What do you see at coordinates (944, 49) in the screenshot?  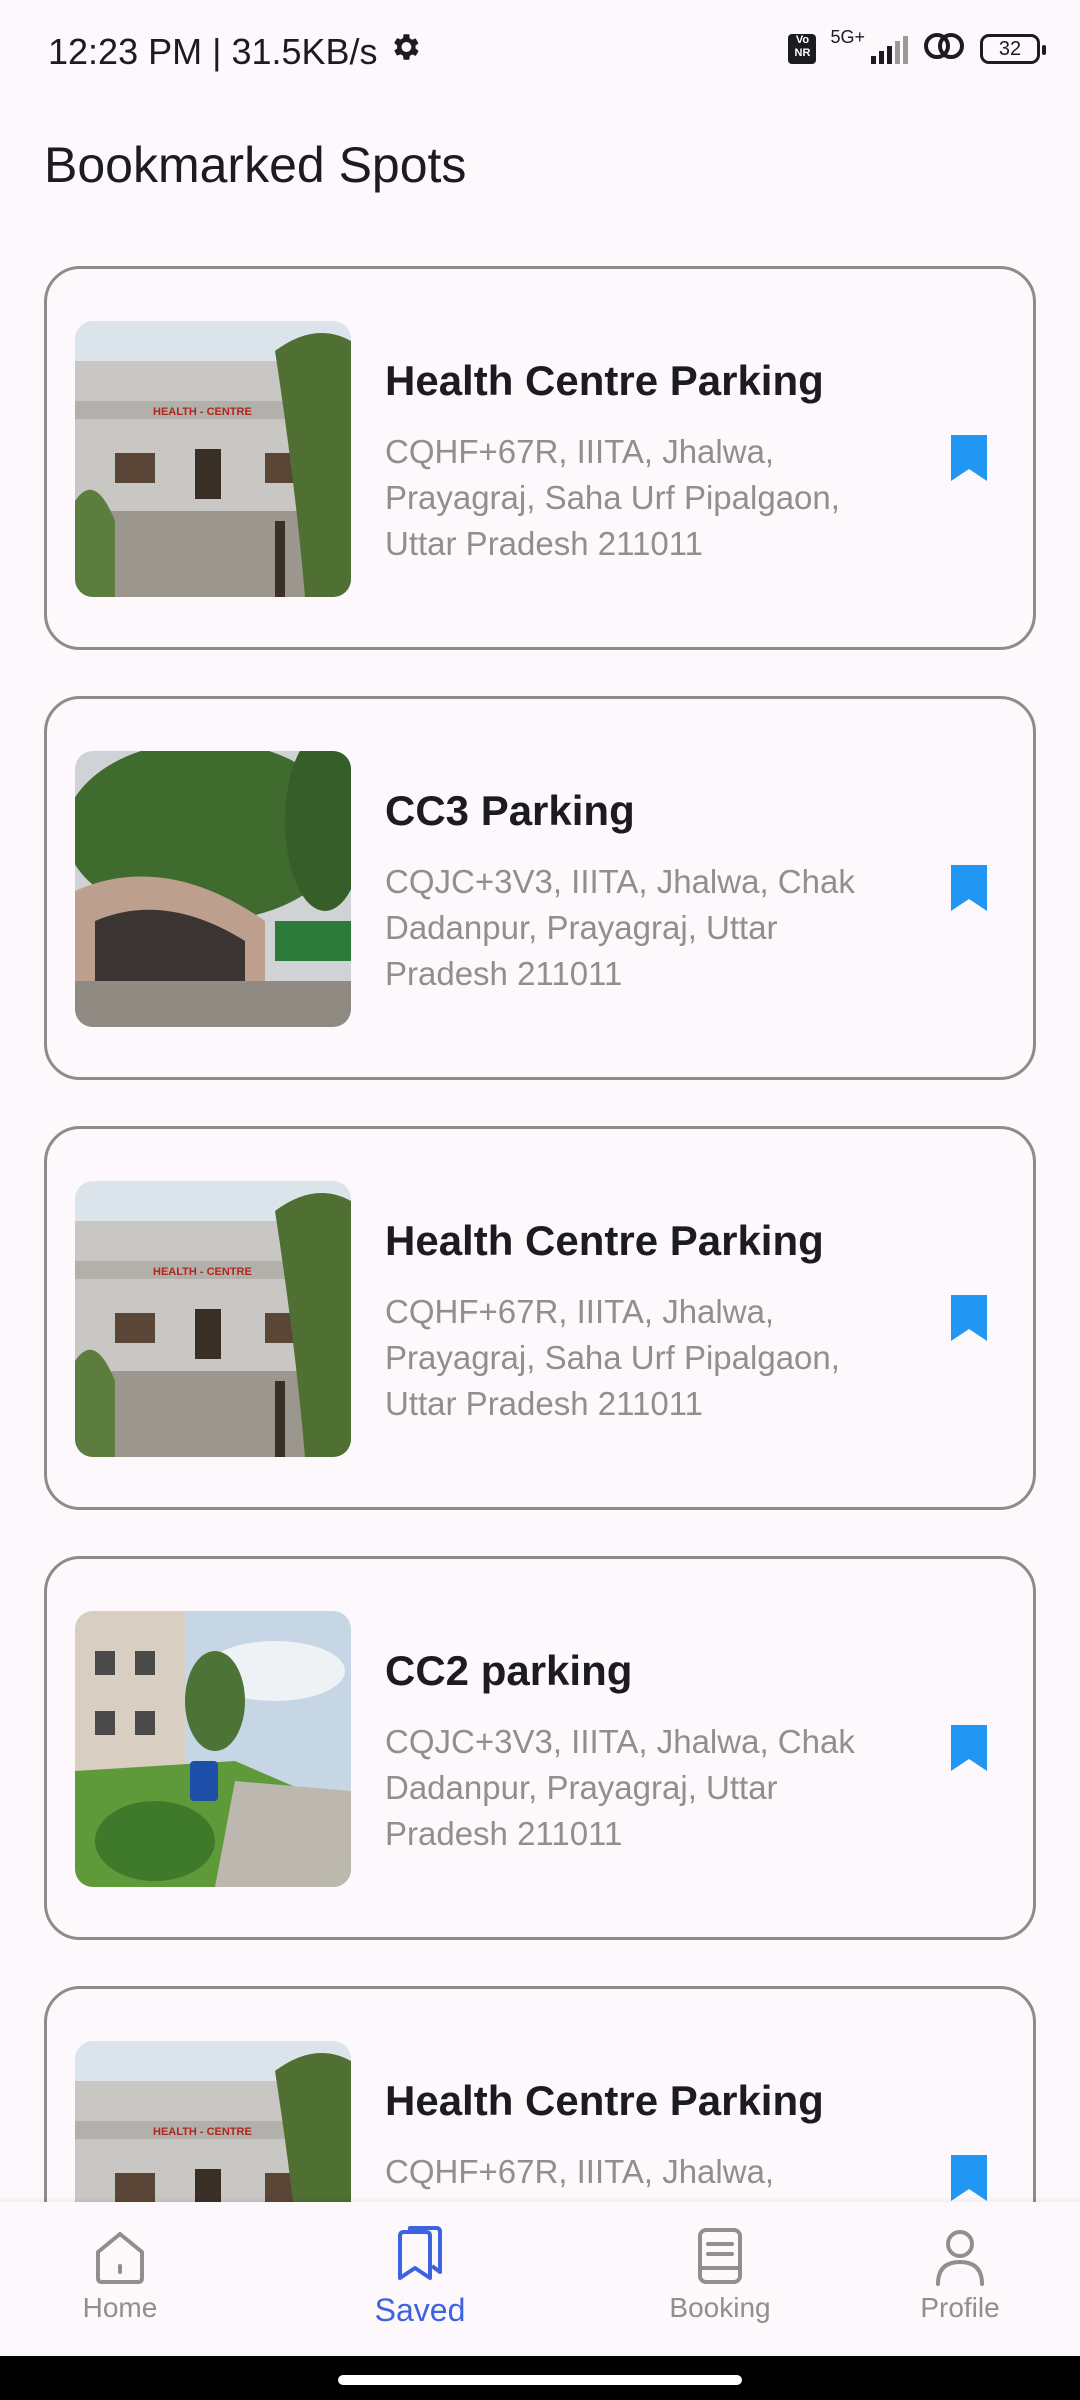 I see `link-icon` at bounding box center [944, 49].